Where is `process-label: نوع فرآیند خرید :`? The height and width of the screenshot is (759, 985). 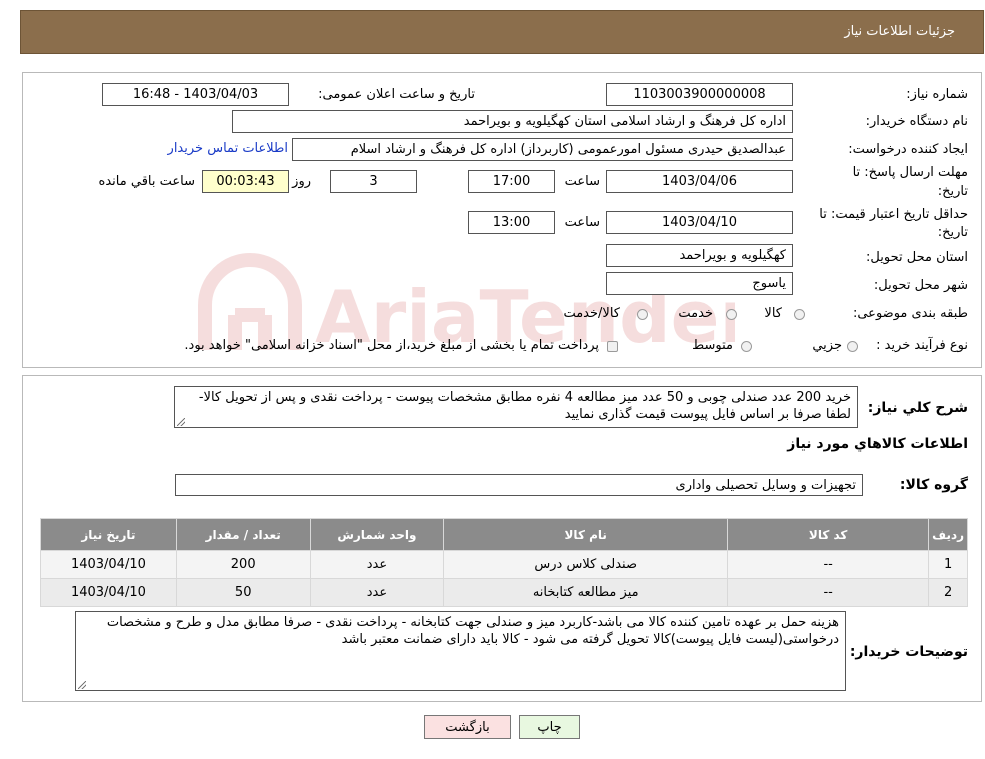
process-label: نوع فرآیند خرید : is located at coordinates (922, 345).